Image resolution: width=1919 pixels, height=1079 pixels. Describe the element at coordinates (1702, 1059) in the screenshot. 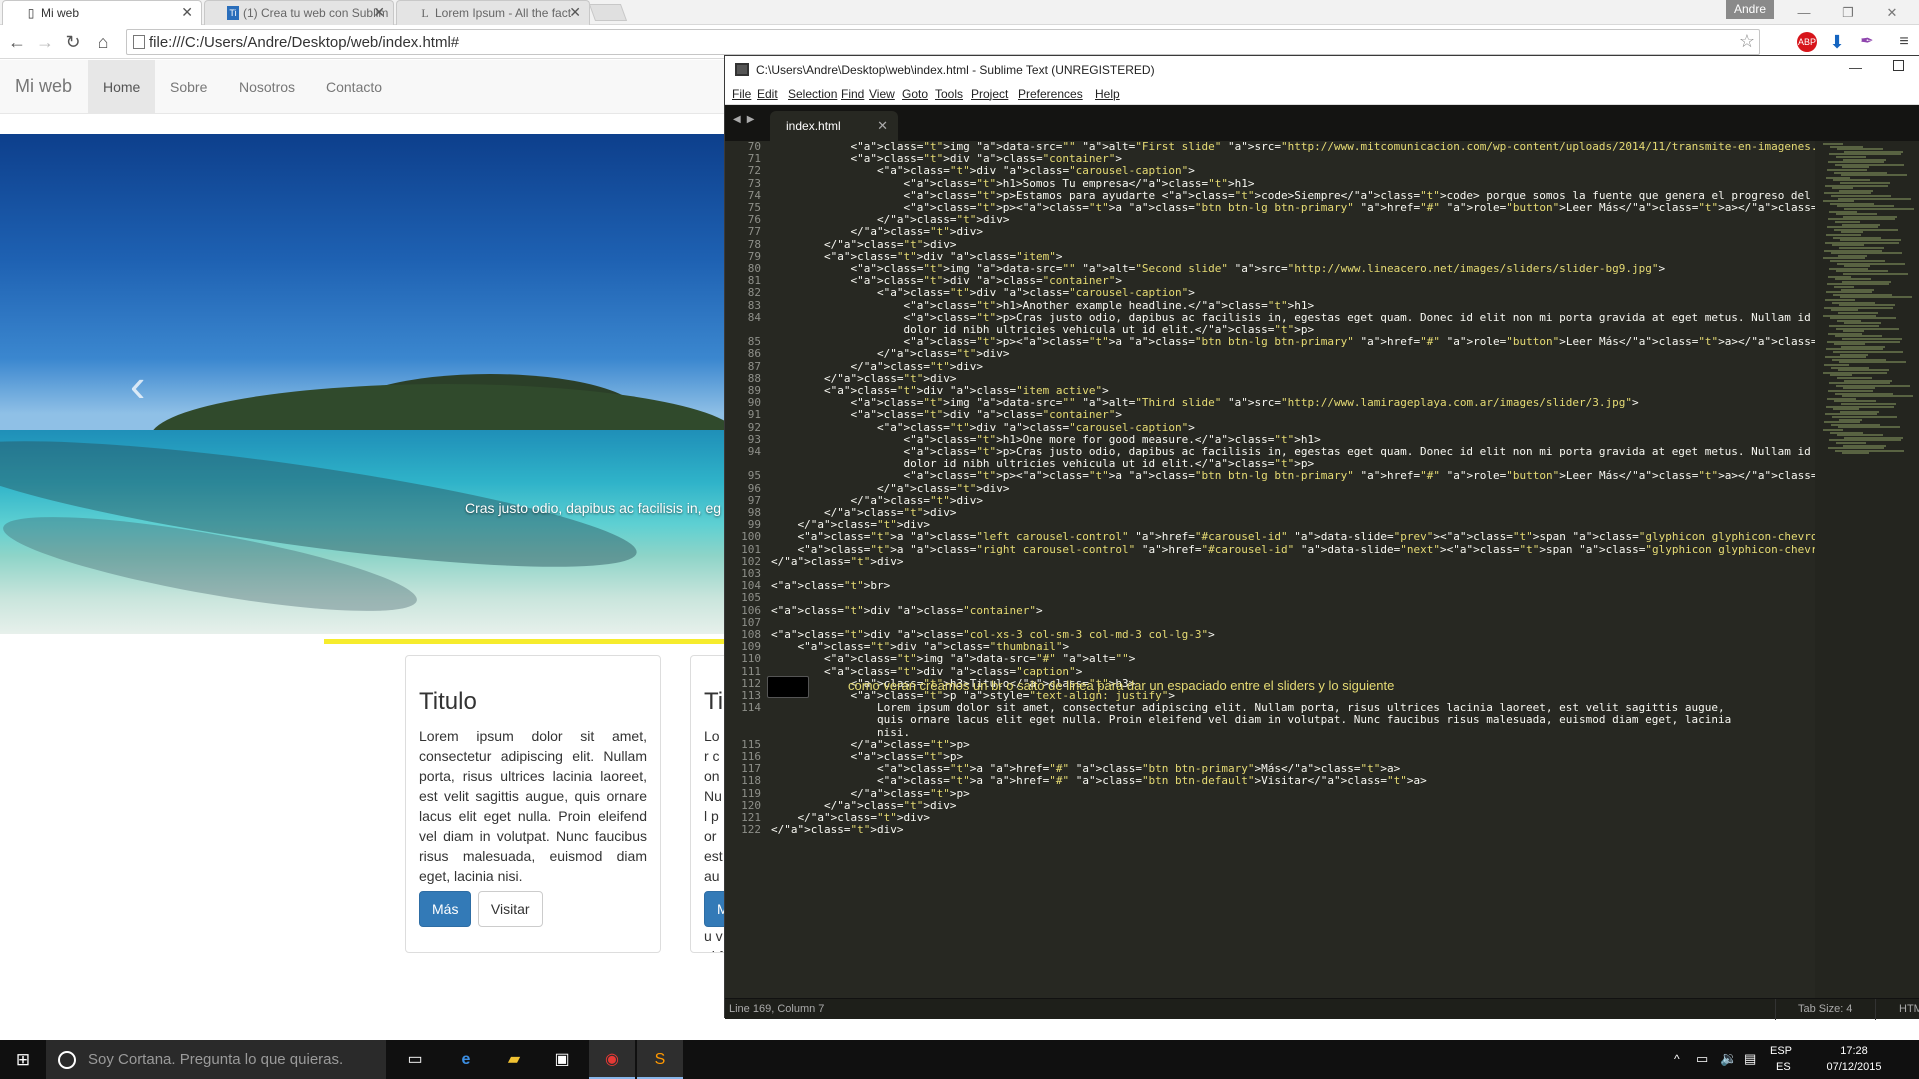

I see `network-icon: ▭` at that location.